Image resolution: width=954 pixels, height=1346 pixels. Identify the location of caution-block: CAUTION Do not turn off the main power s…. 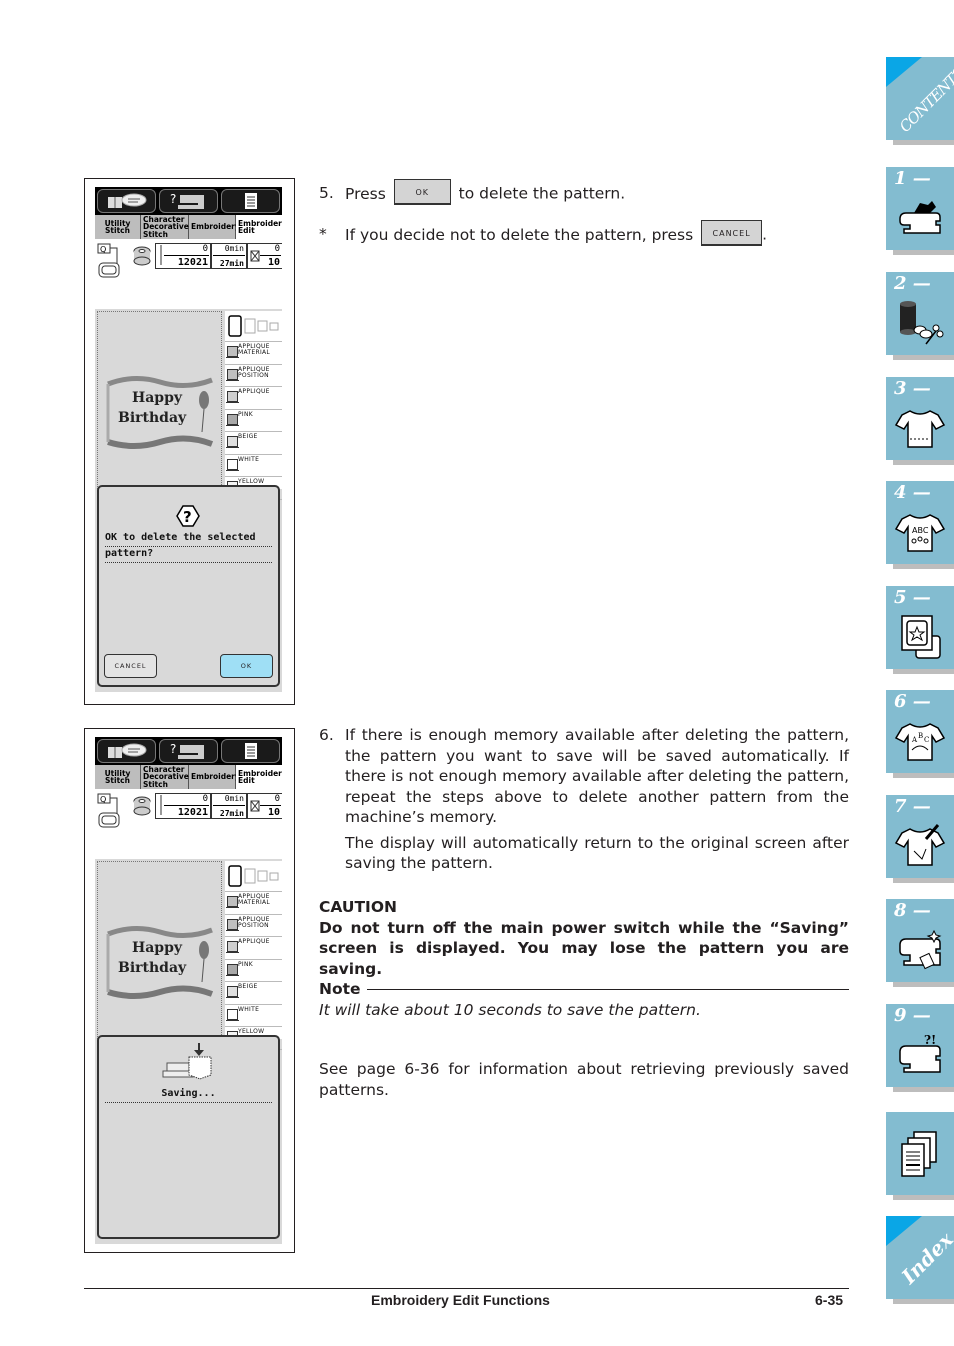
(584, 938).